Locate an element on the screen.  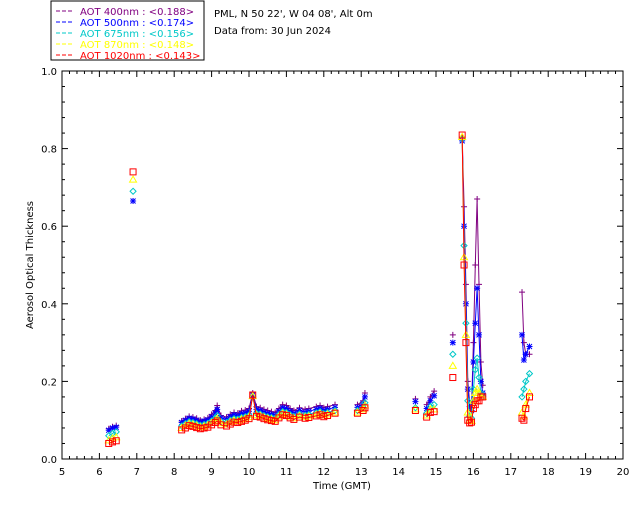
x-tick-label: 20 is located at coordinates (623, 472).